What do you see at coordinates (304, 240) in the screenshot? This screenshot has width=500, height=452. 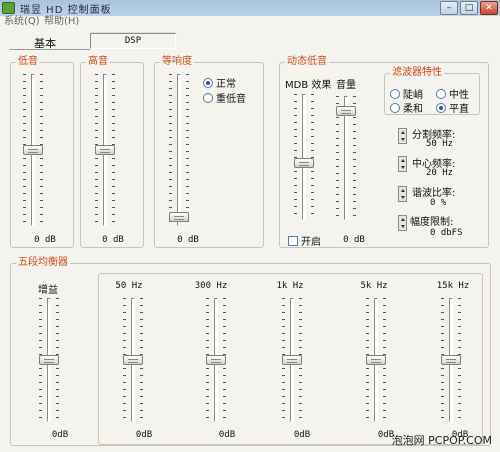 I see `enable-checkbox: 开启` at bounding box center [304, 240].